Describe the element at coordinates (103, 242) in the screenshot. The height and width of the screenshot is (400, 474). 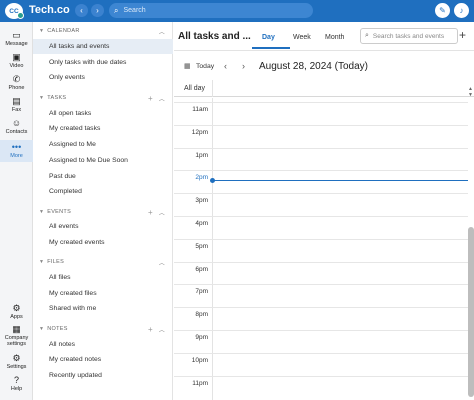
I see `sidebar-item-my-created-events: My created events` at that location.